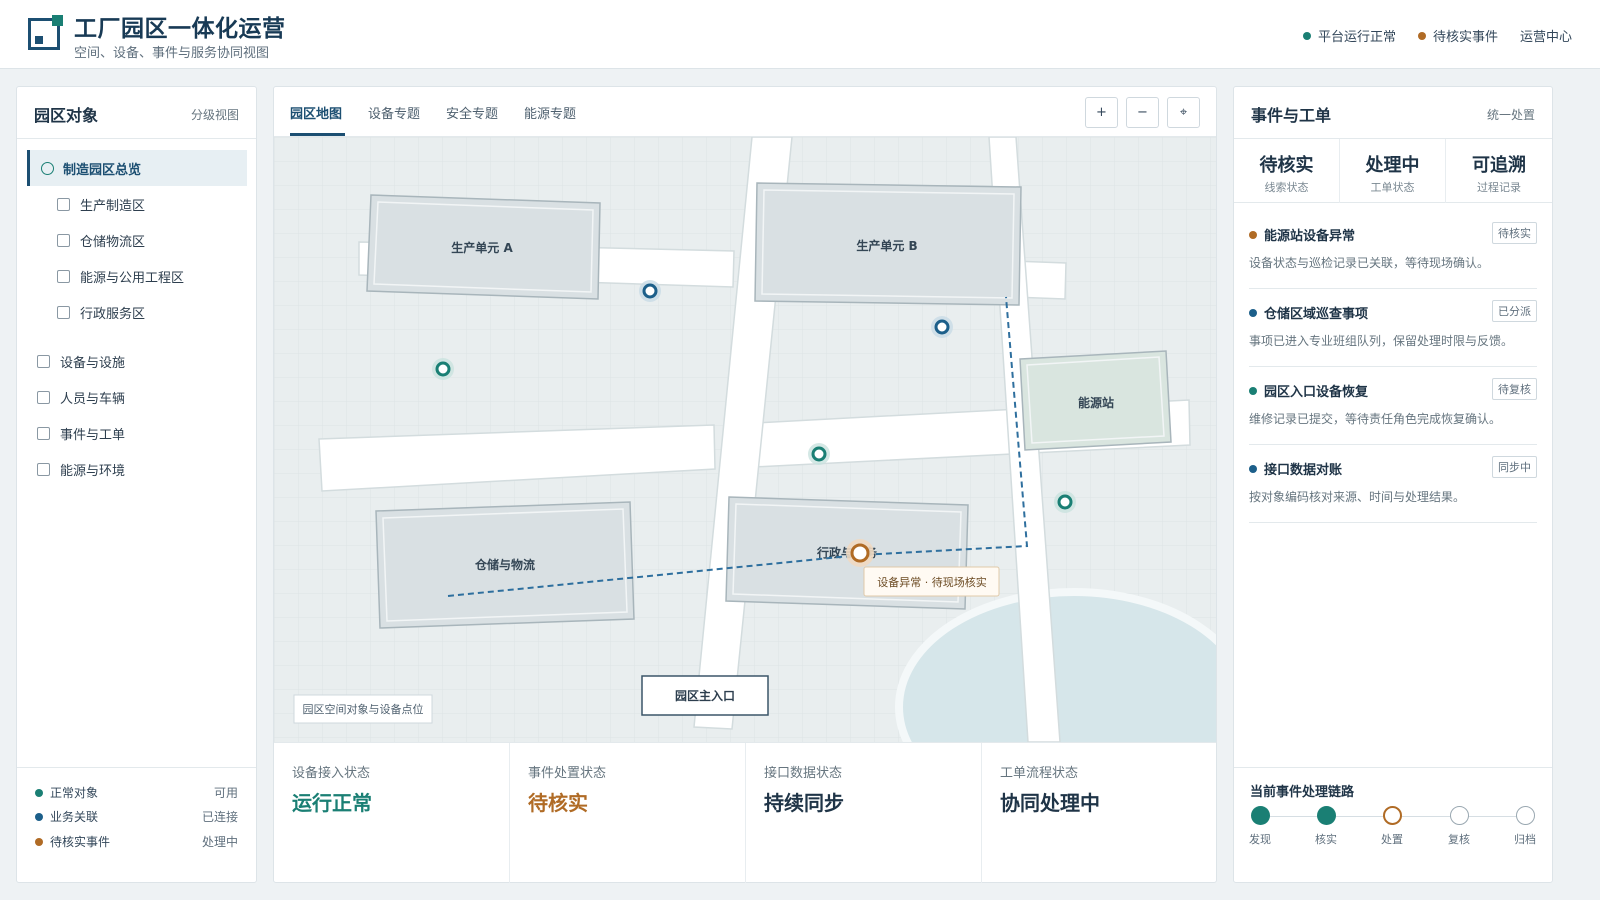 This screenshot has height=900, width=1600. Describe the element at coordinates (1393, 250) in the screenshot. I see `event-item: 能源站设备异常 待核实 设备状态与巡检记录已关联，等待现场确认。` at that location.